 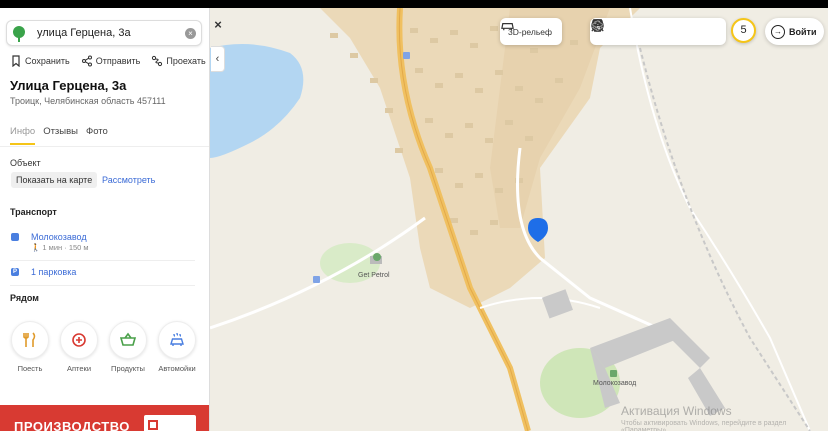 What do you see at coordinates (104, 146) in the screenshot?
I see `tabs-divider` at bounding box center [104, 146].